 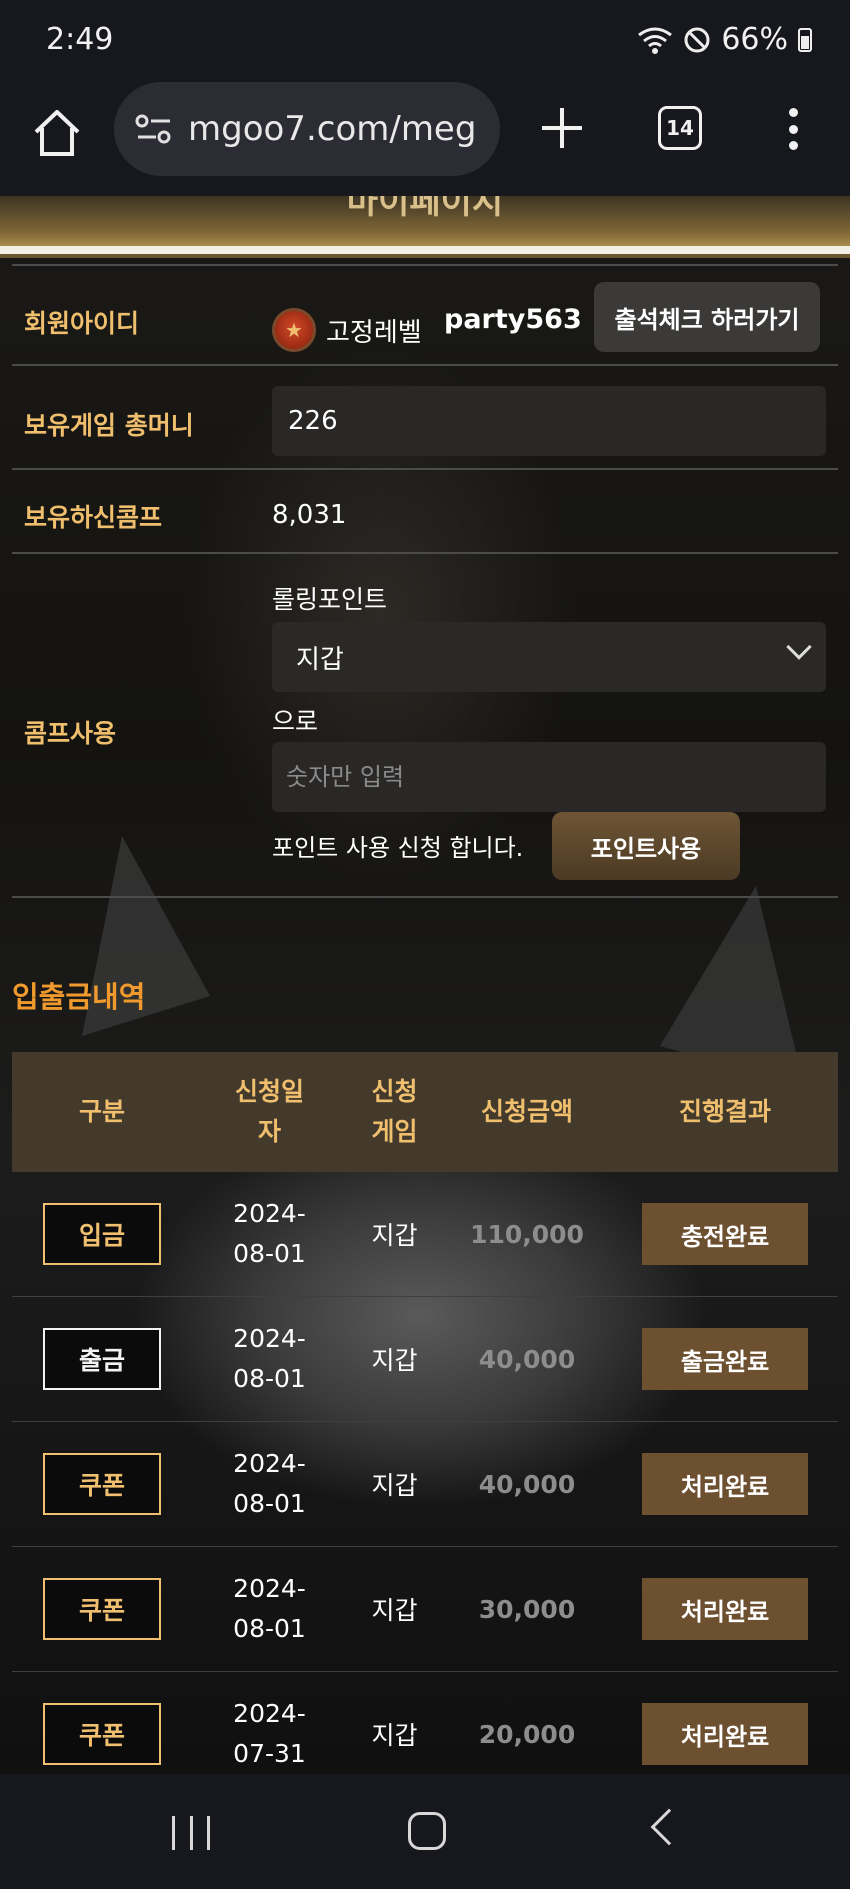 I want to click on home-button-icon, so click(x=427, y=1831).